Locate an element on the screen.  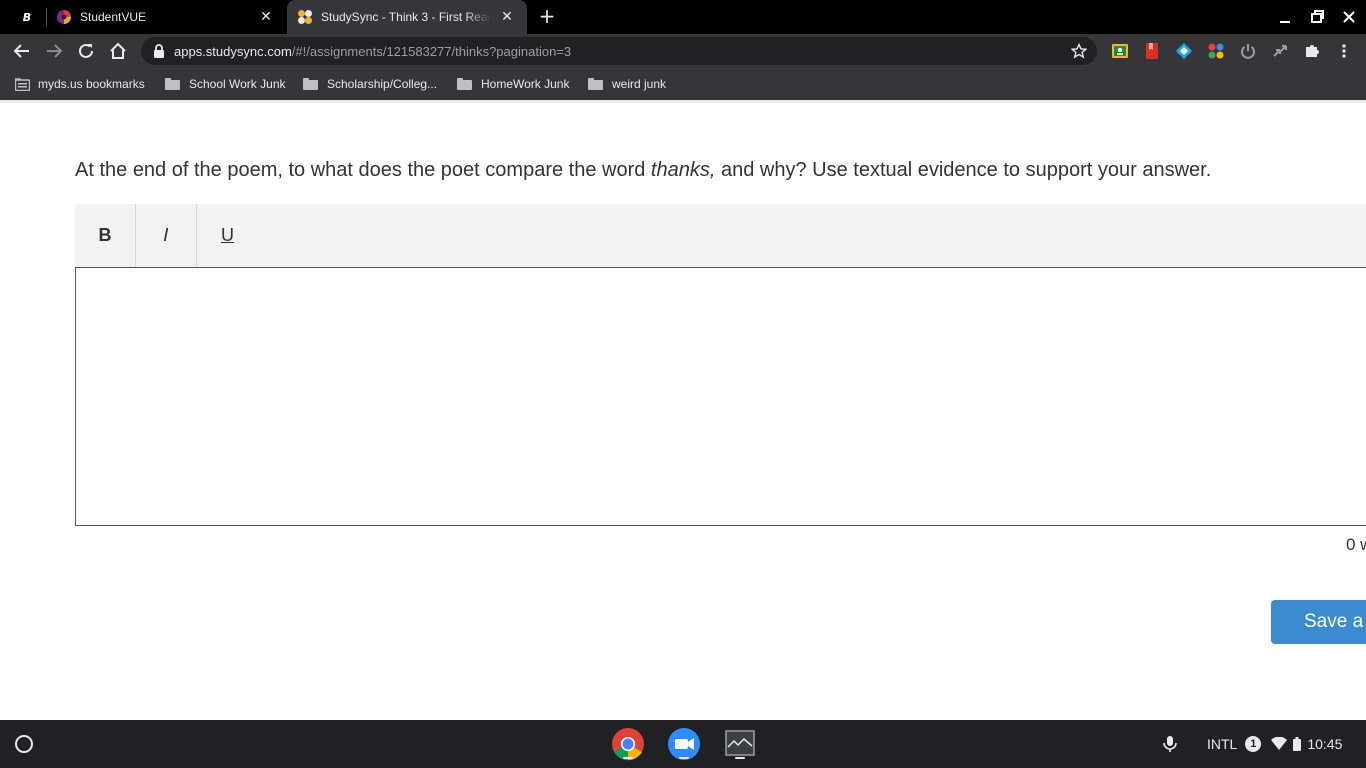
microphone-button is located at coordinates (1170, 744).